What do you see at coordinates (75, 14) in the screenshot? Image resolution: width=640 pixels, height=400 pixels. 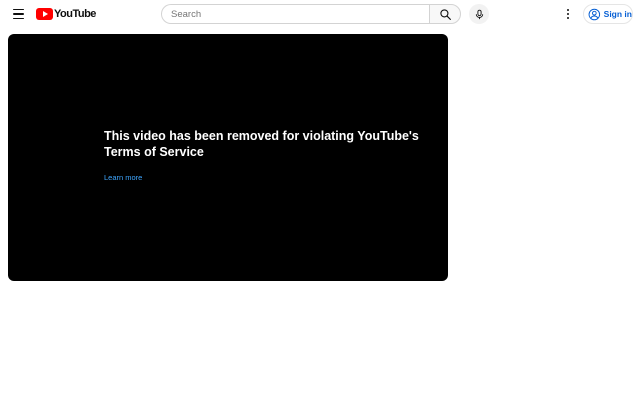 I see `logo-text: YouTube` at bounding box center [75, 14].